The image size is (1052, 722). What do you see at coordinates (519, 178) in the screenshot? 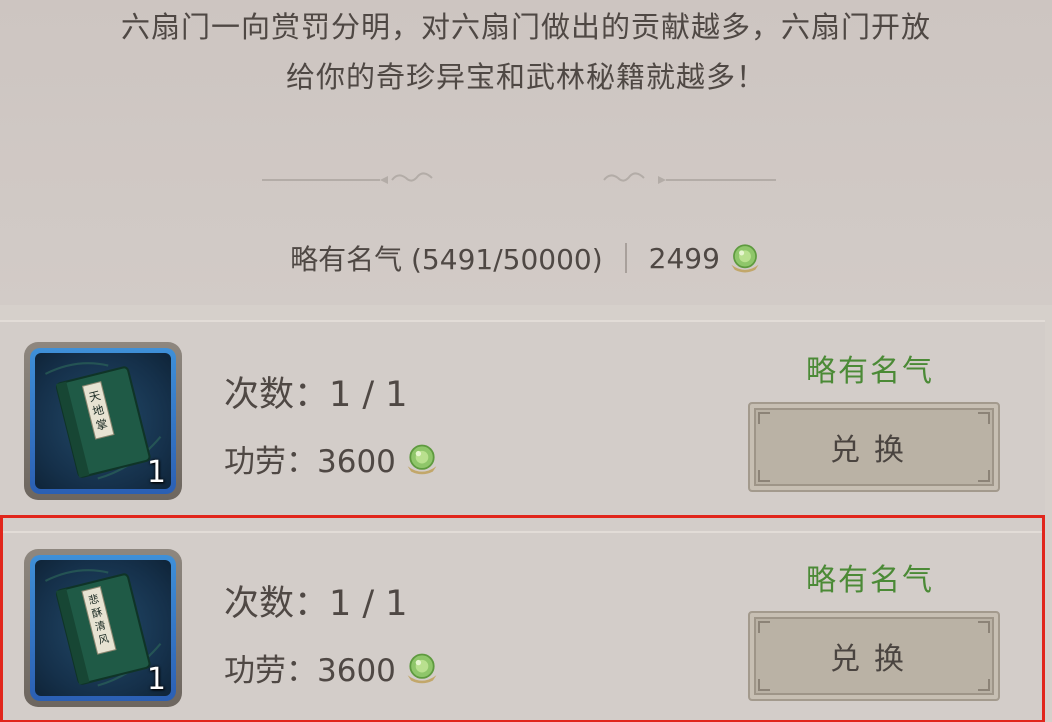
I see `ornamental-divider` at bounding box center [519, 178].